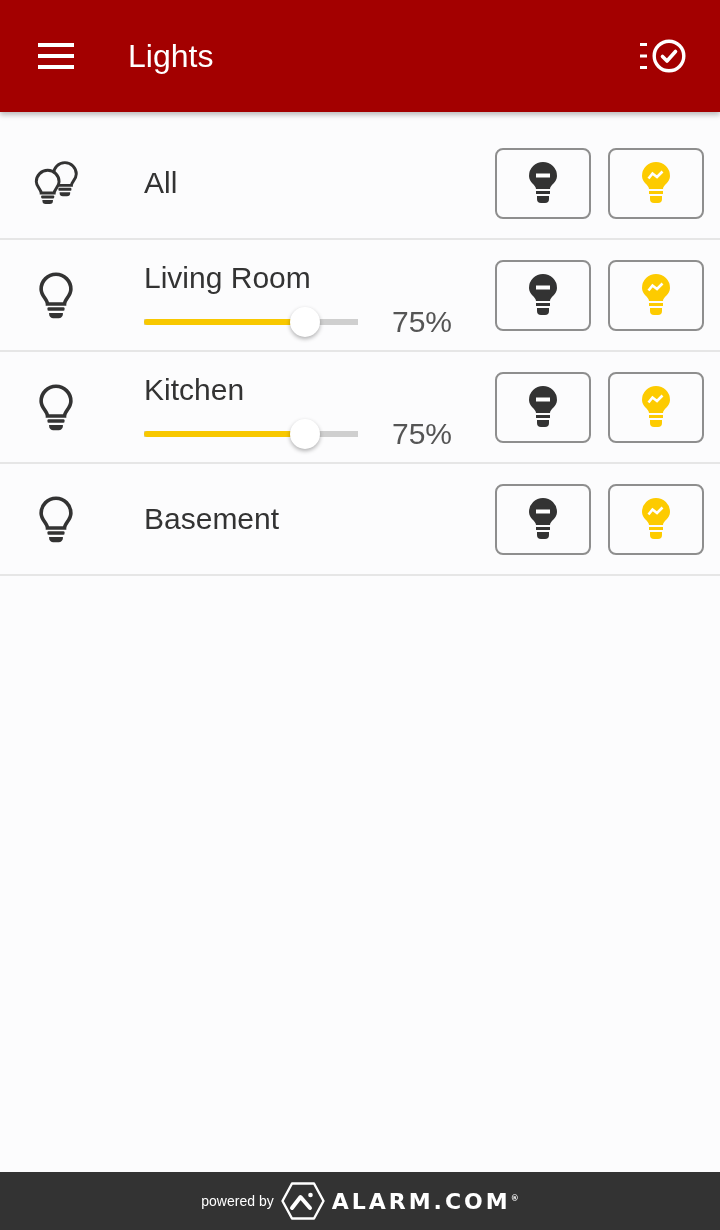 The width and height of the screenshot is (720, 1230). Describe the element at coordinates (56, 183) in the screenshot. I see `two-lightbulbs-icon` at that location.